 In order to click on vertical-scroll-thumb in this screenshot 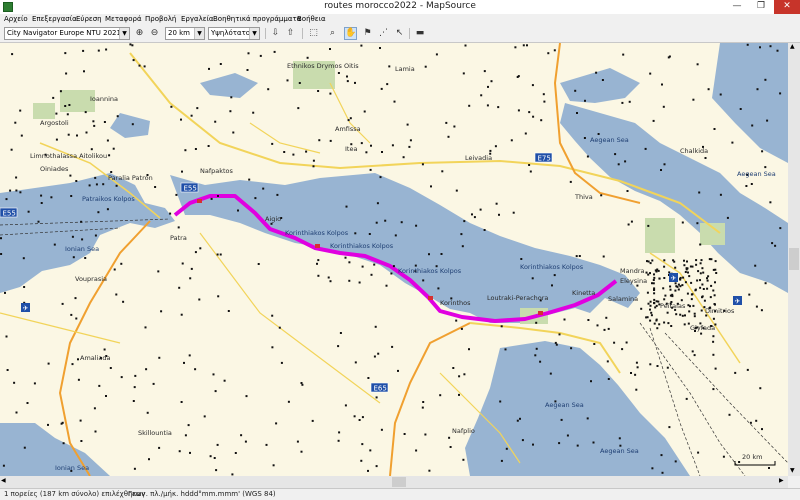, I will do `click(794, 259)`.